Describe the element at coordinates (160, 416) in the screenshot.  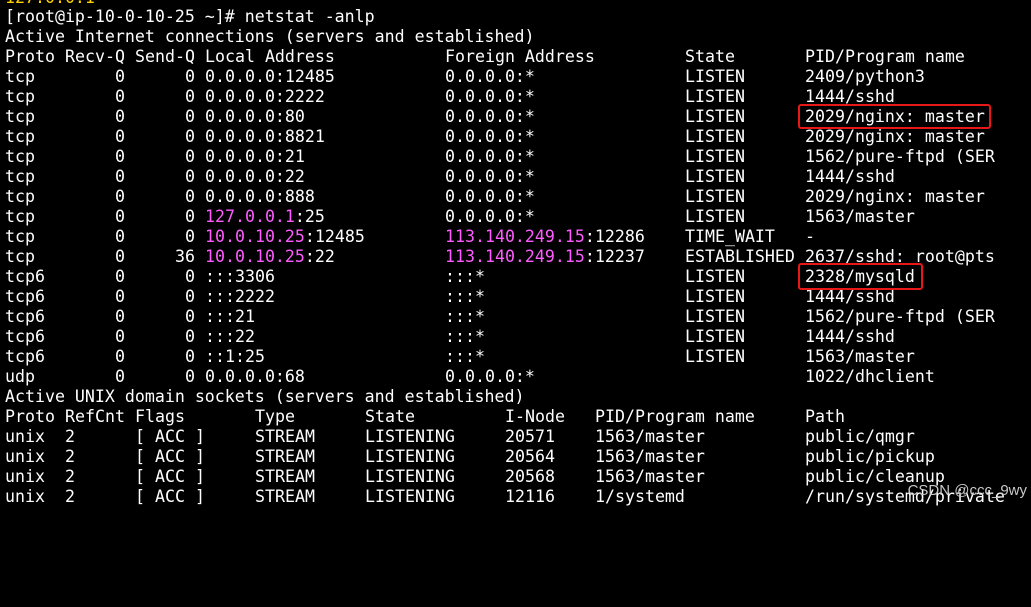
I see `col-flags-header: Flags` at that location.